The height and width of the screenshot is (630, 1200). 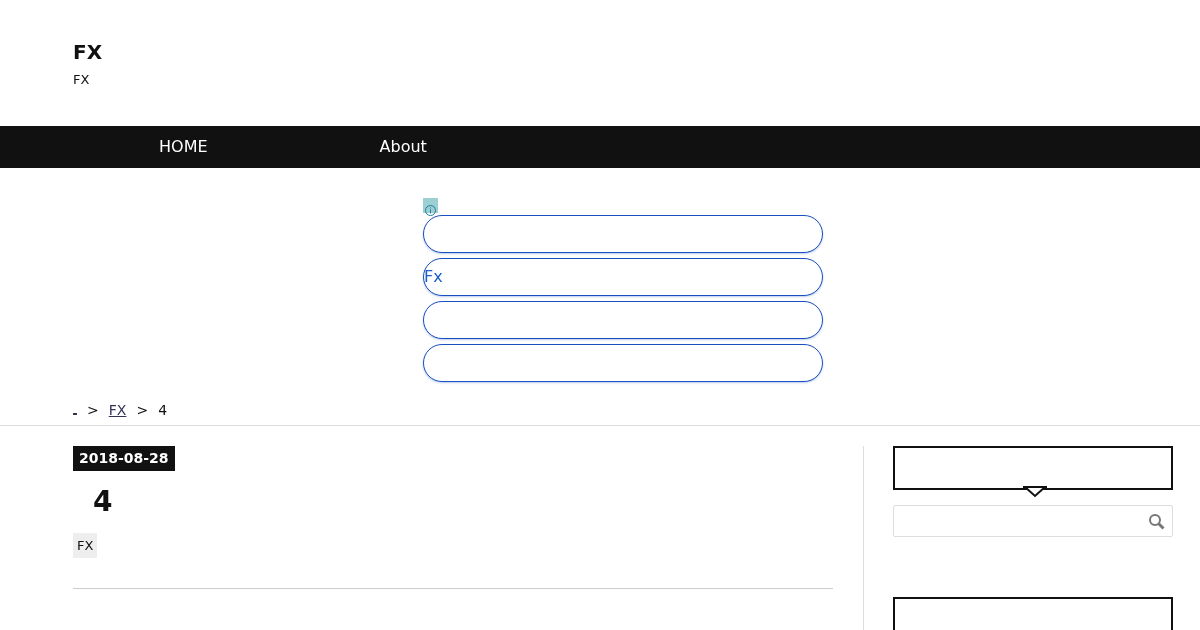 What do you see at coordinates (403, 147) in the screenshot?
I see `nav-link: About` at bounding box center [403, 147].